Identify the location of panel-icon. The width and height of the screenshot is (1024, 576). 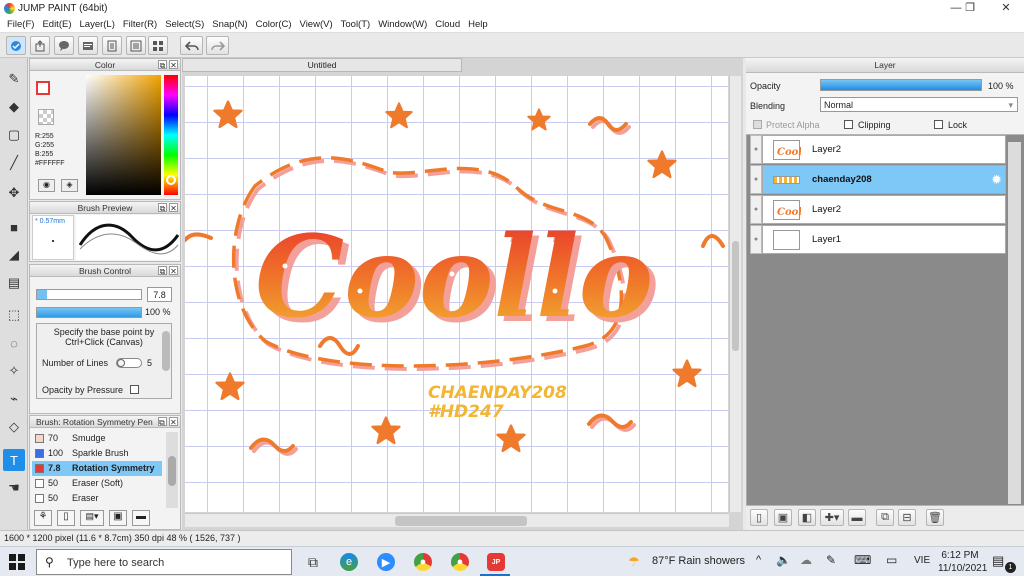
(88, 45).